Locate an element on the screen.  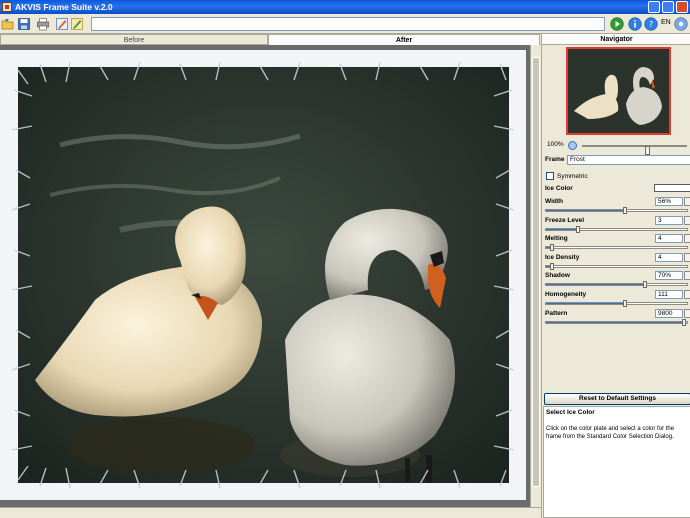
maximize-button is located at coordinates (668, 7).